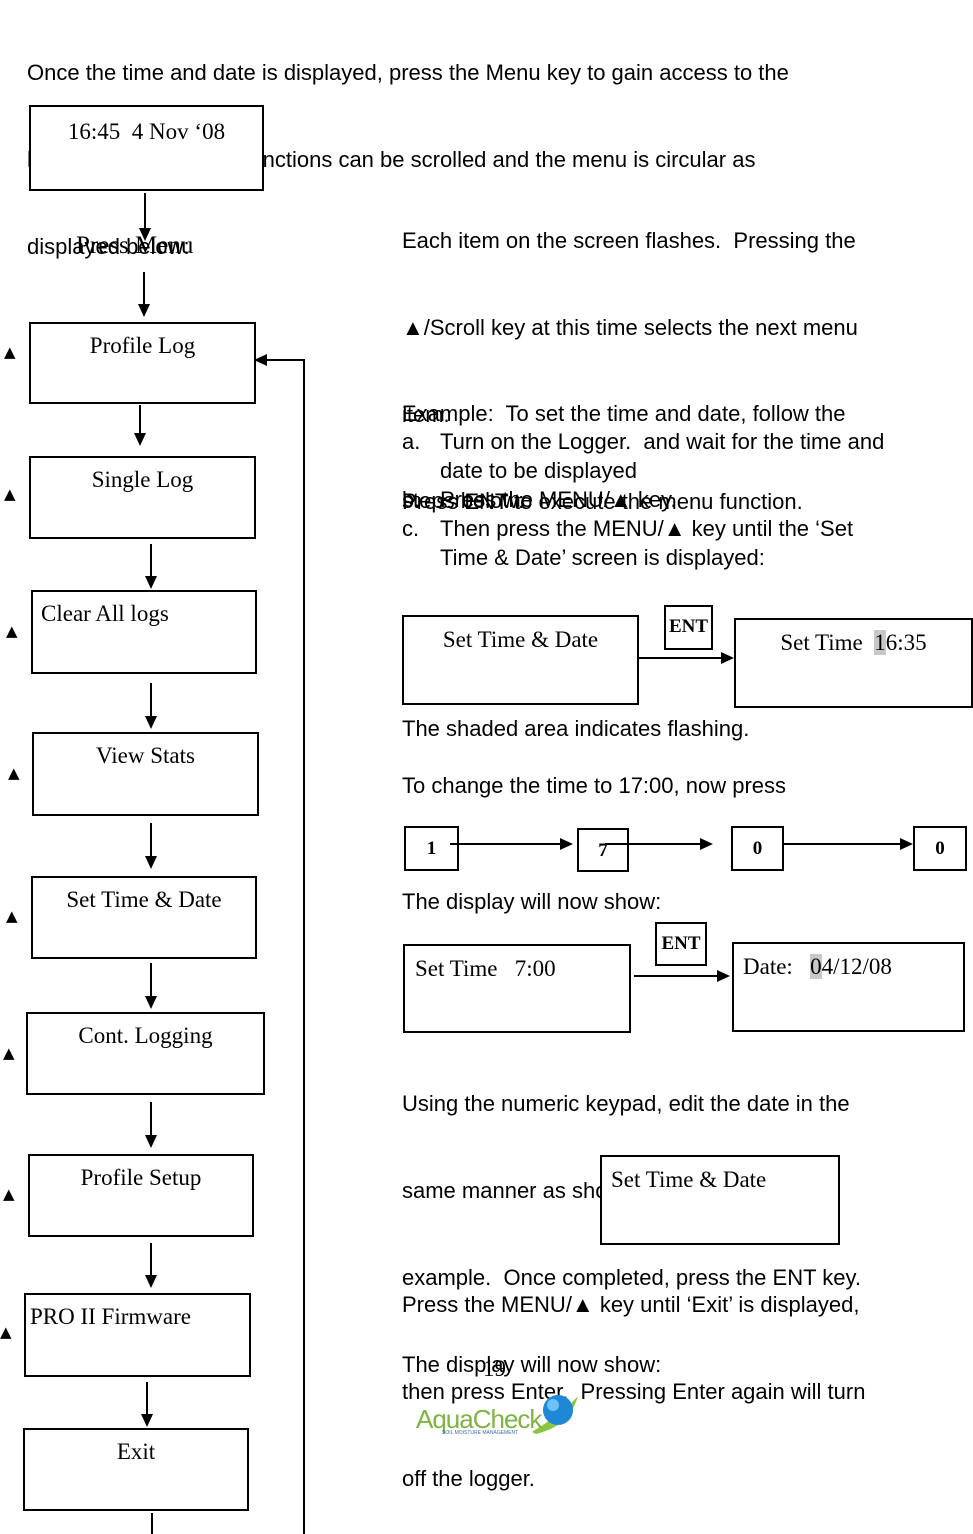 The image size is (973, 1534). What do you see at coordinates (142, 497) in the screenshot?
I see `menu-item-single-log: Single Log` at bounding box center [142, 497].